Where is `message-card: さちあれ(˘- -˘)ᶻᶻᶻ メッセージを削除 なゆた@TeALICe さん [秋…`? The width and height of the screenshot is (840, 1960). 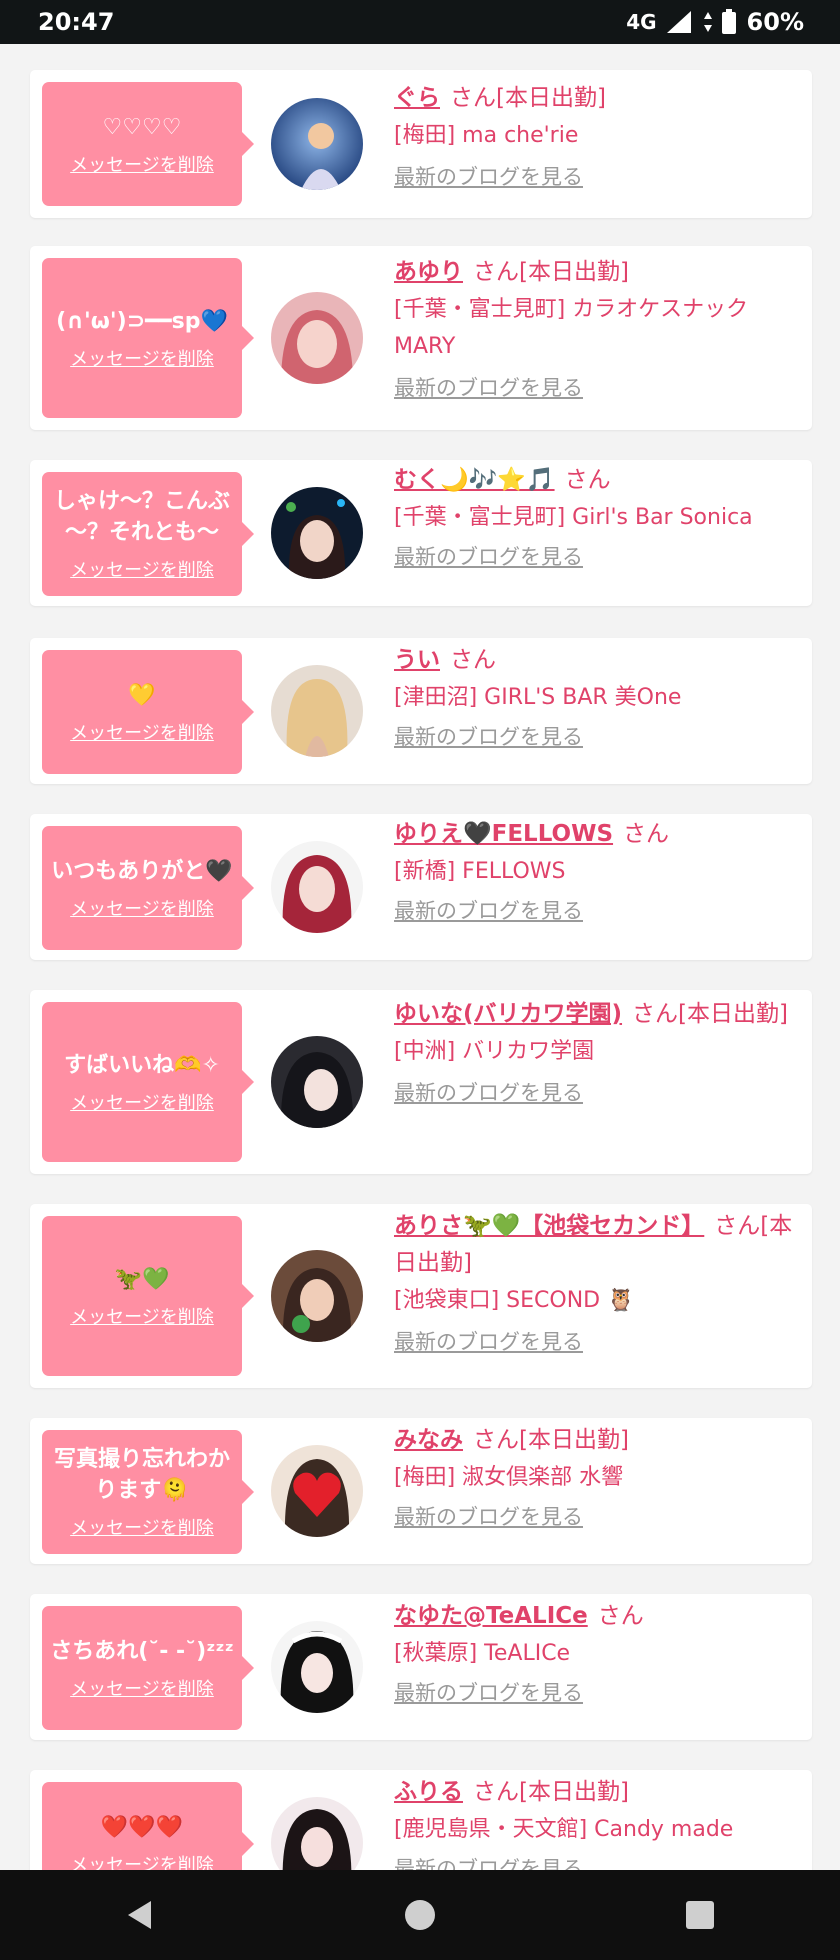 message-card: さちあれ(˘- -˘)ᶻᶻᶻ メッセージを削除 なゆた@TeALICe さん [秋… is located at coordinates (421, 1667).